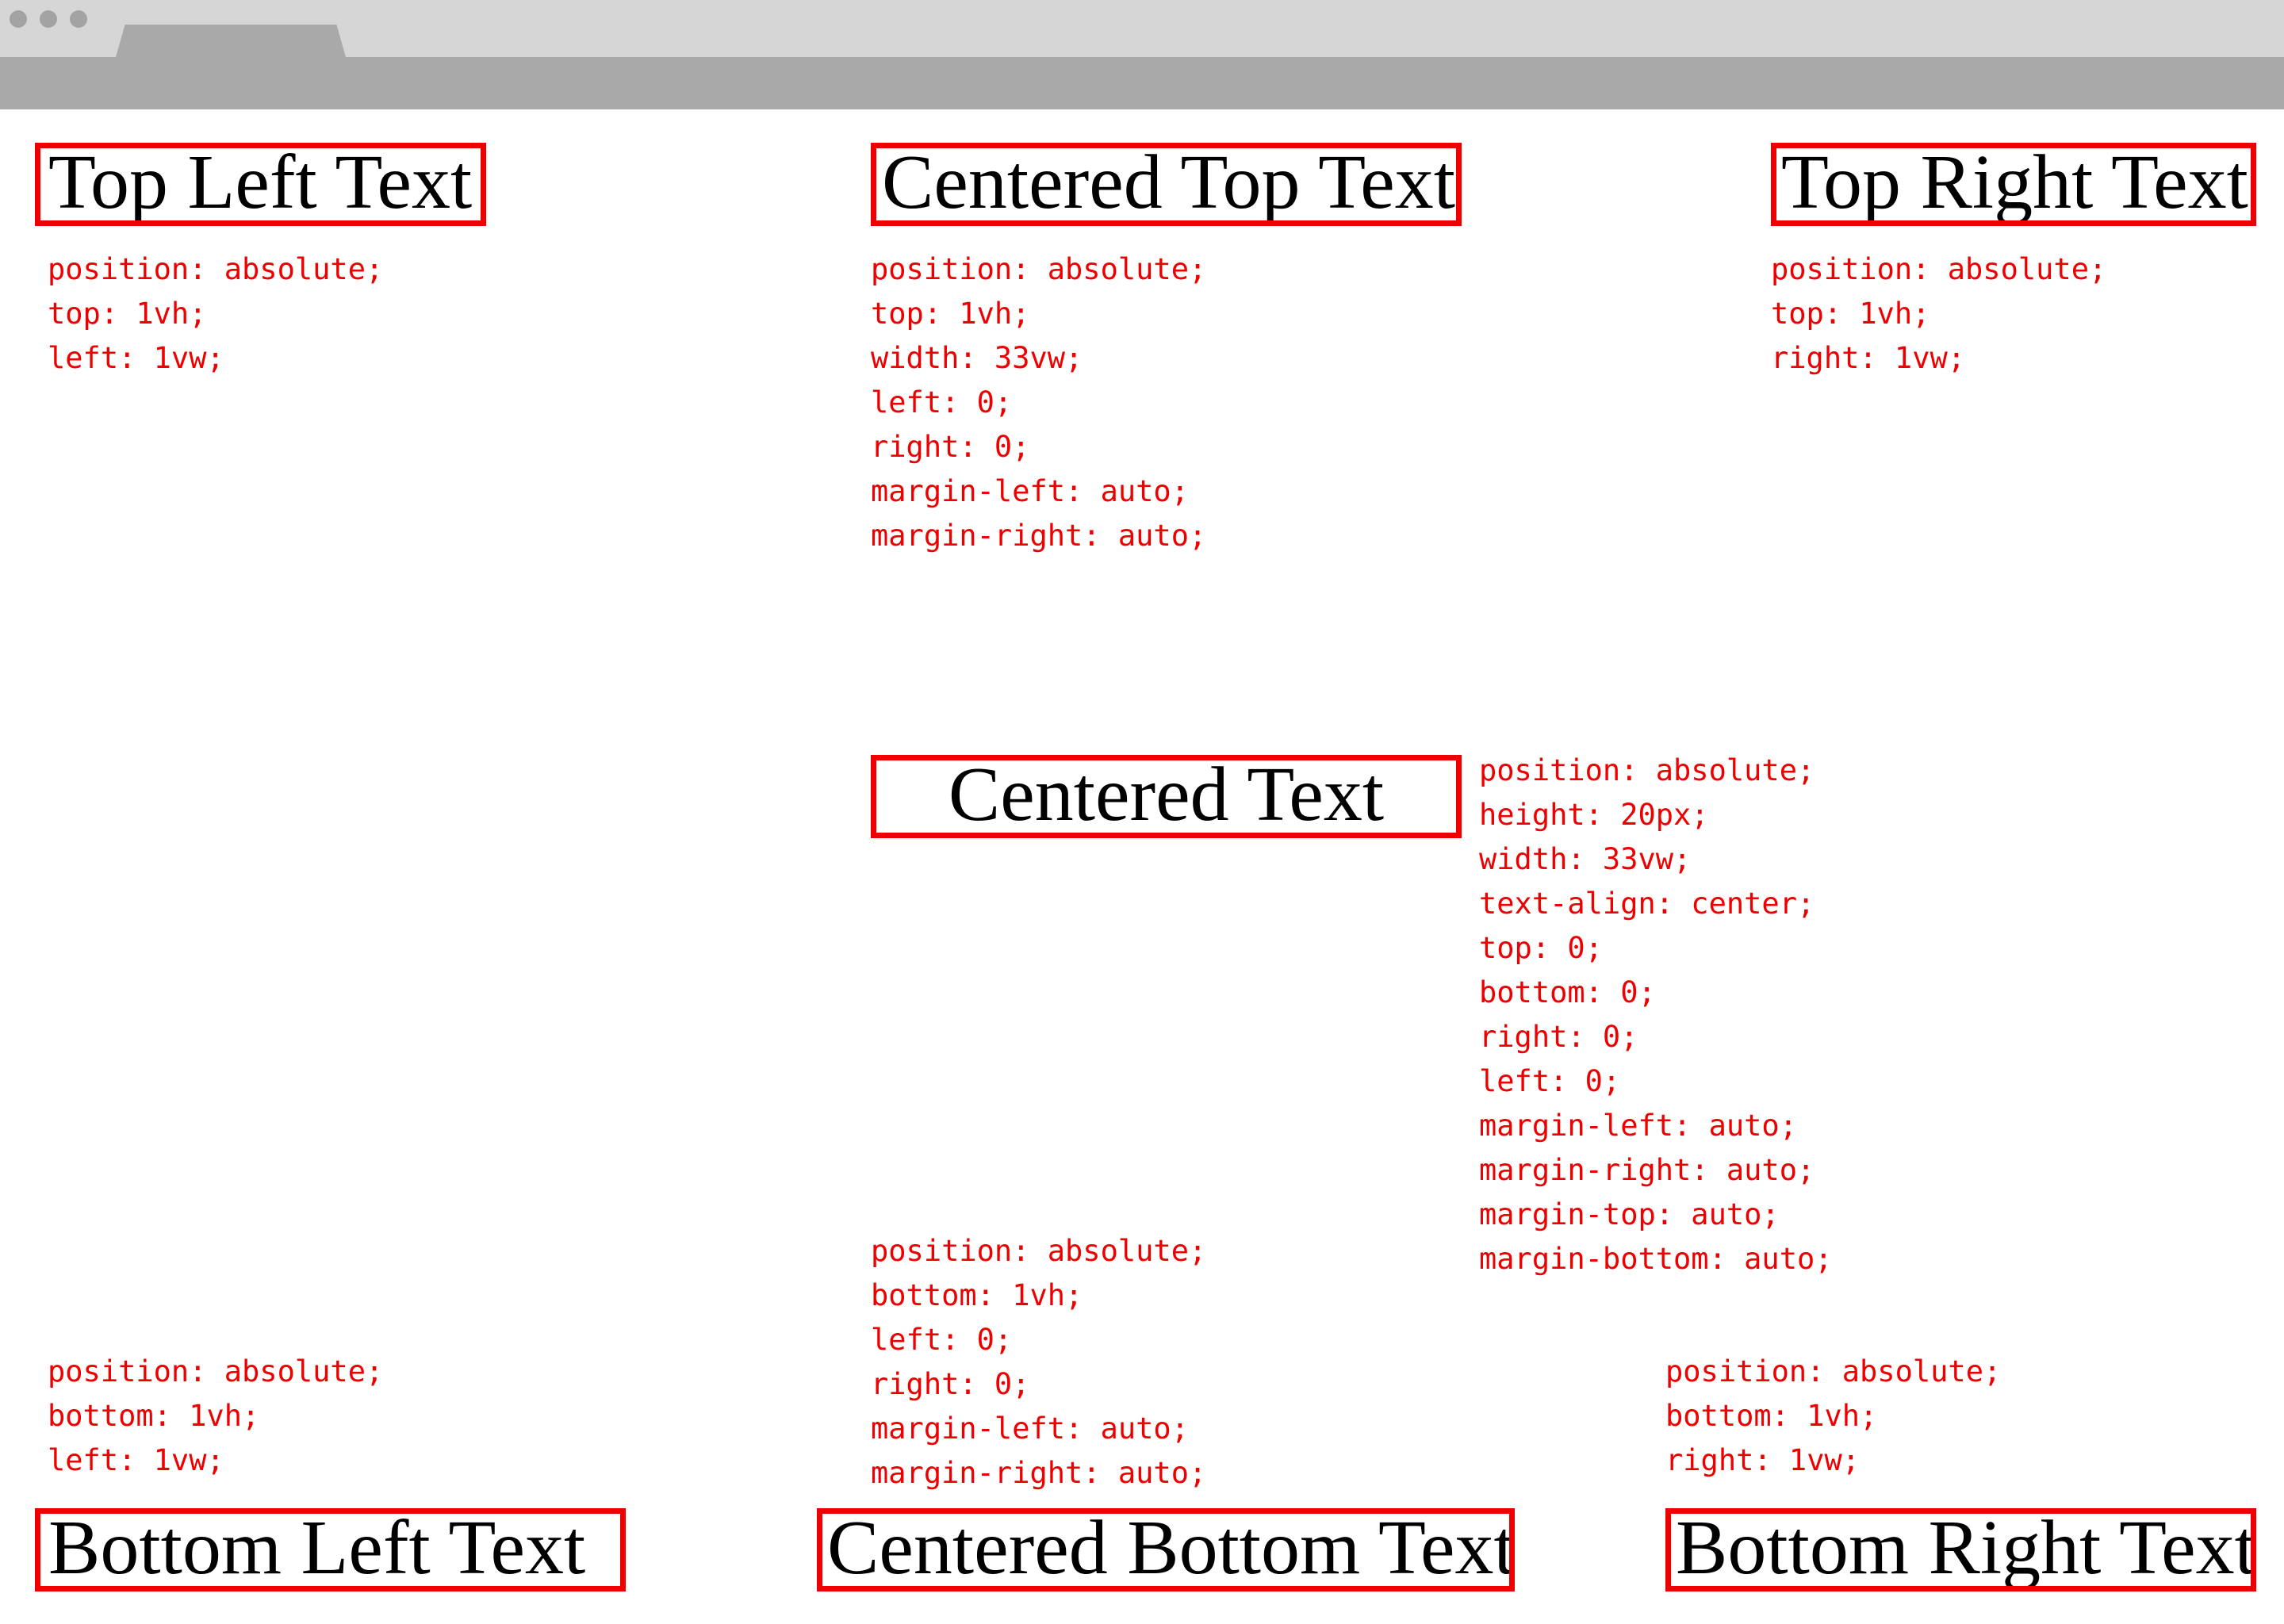 This screenshot has height=1624, width=2284. What do you see at coordinates (1567, 992) in the screenshot?
I see `css-rule-line: bottom: 0;` at bounding box center [1567, 992].